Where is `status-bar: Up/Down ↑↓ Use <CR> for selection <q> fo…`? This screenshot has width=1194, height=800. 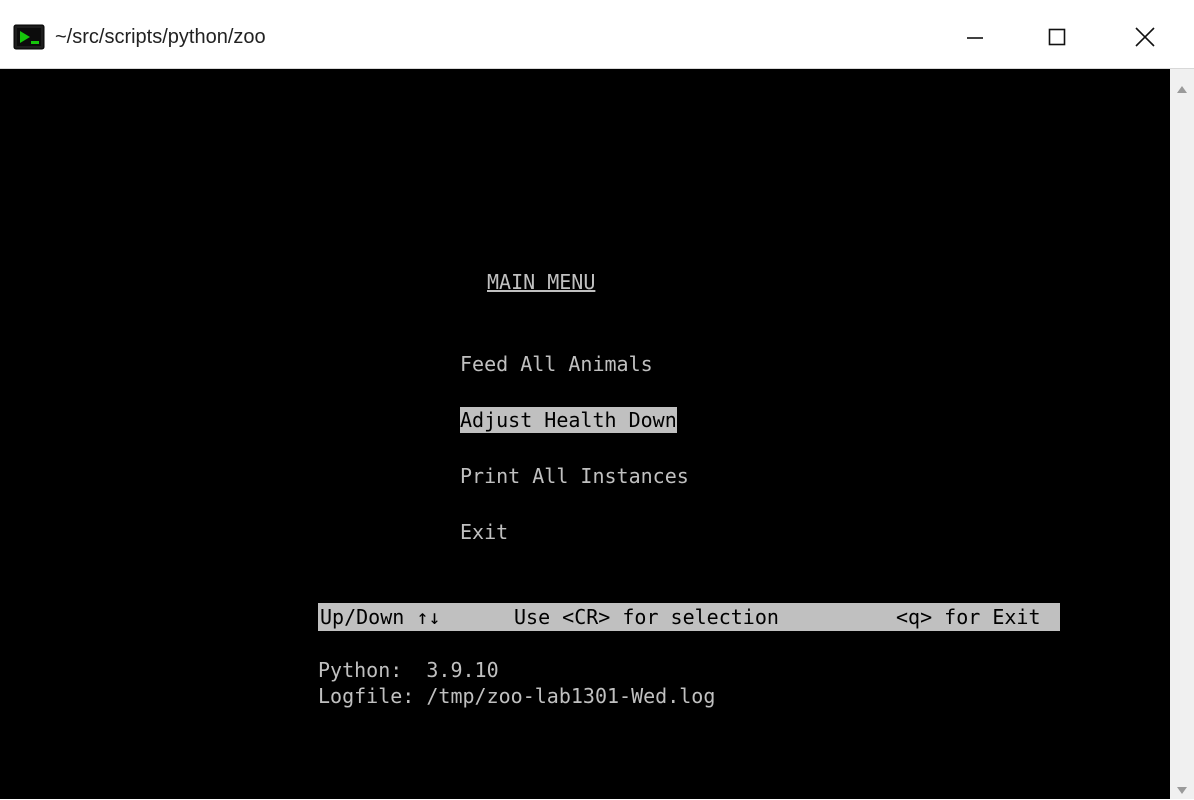
status-bar: Up/Down ↑↓ Use <CR> for selection <q> fo… is located at coordinates (689, 617).